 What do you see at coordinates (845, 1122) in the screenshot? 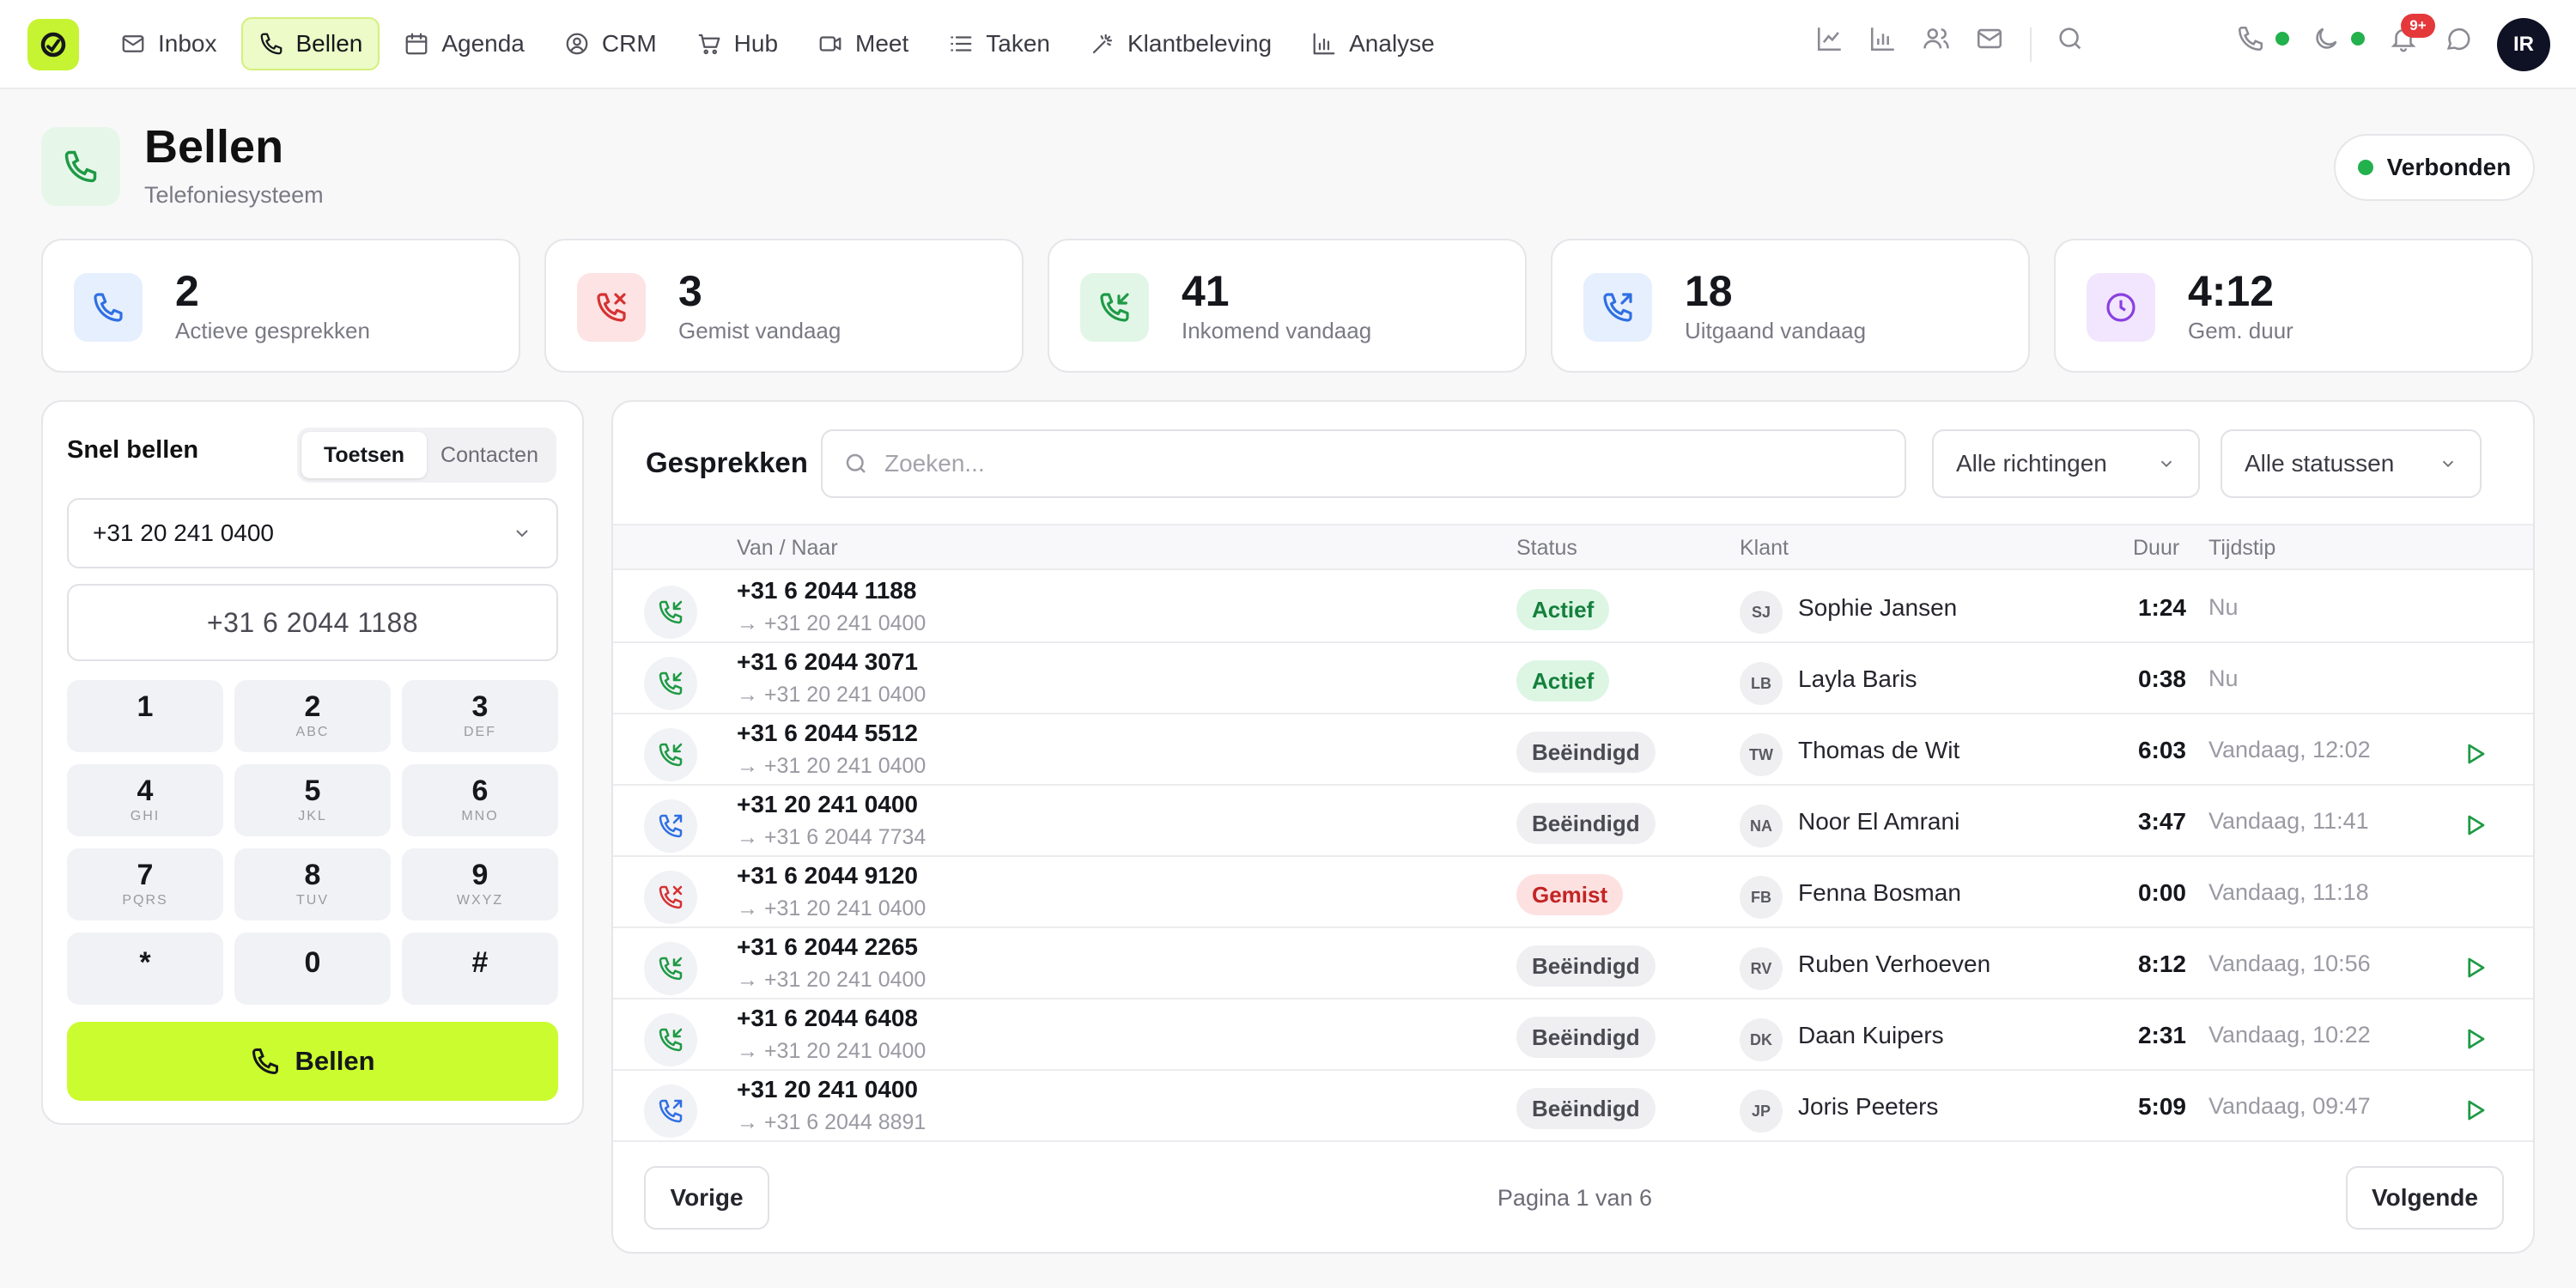
I see `call-target-number: +31 6 2044 8891` at bounding box center [845, 1122].